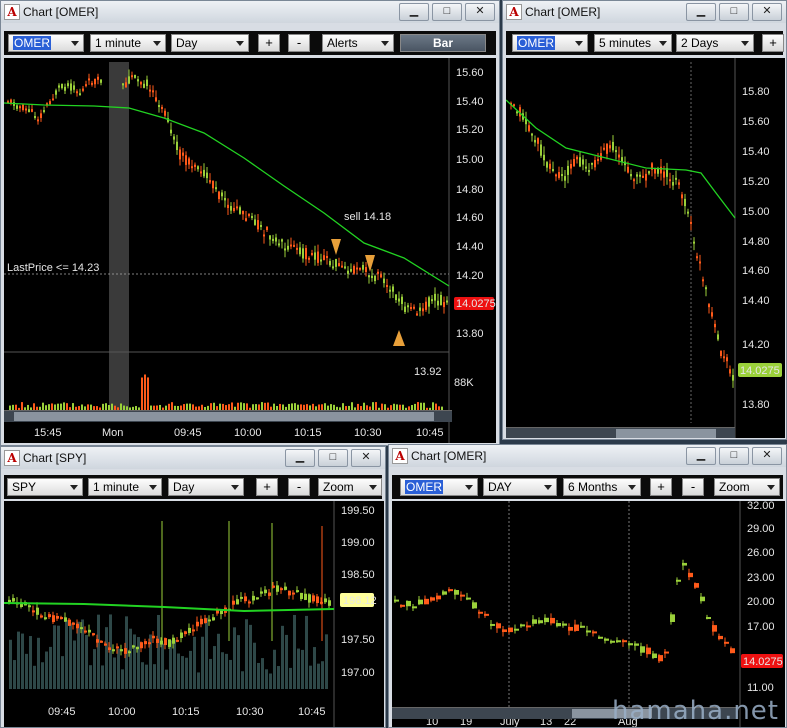 The width and height of the screenshot is (787, 728). What do you see at coordinates (763, 662) in the screenshot?
I see `last-price-tag: 14.0275` at bounding box center [763, 662].